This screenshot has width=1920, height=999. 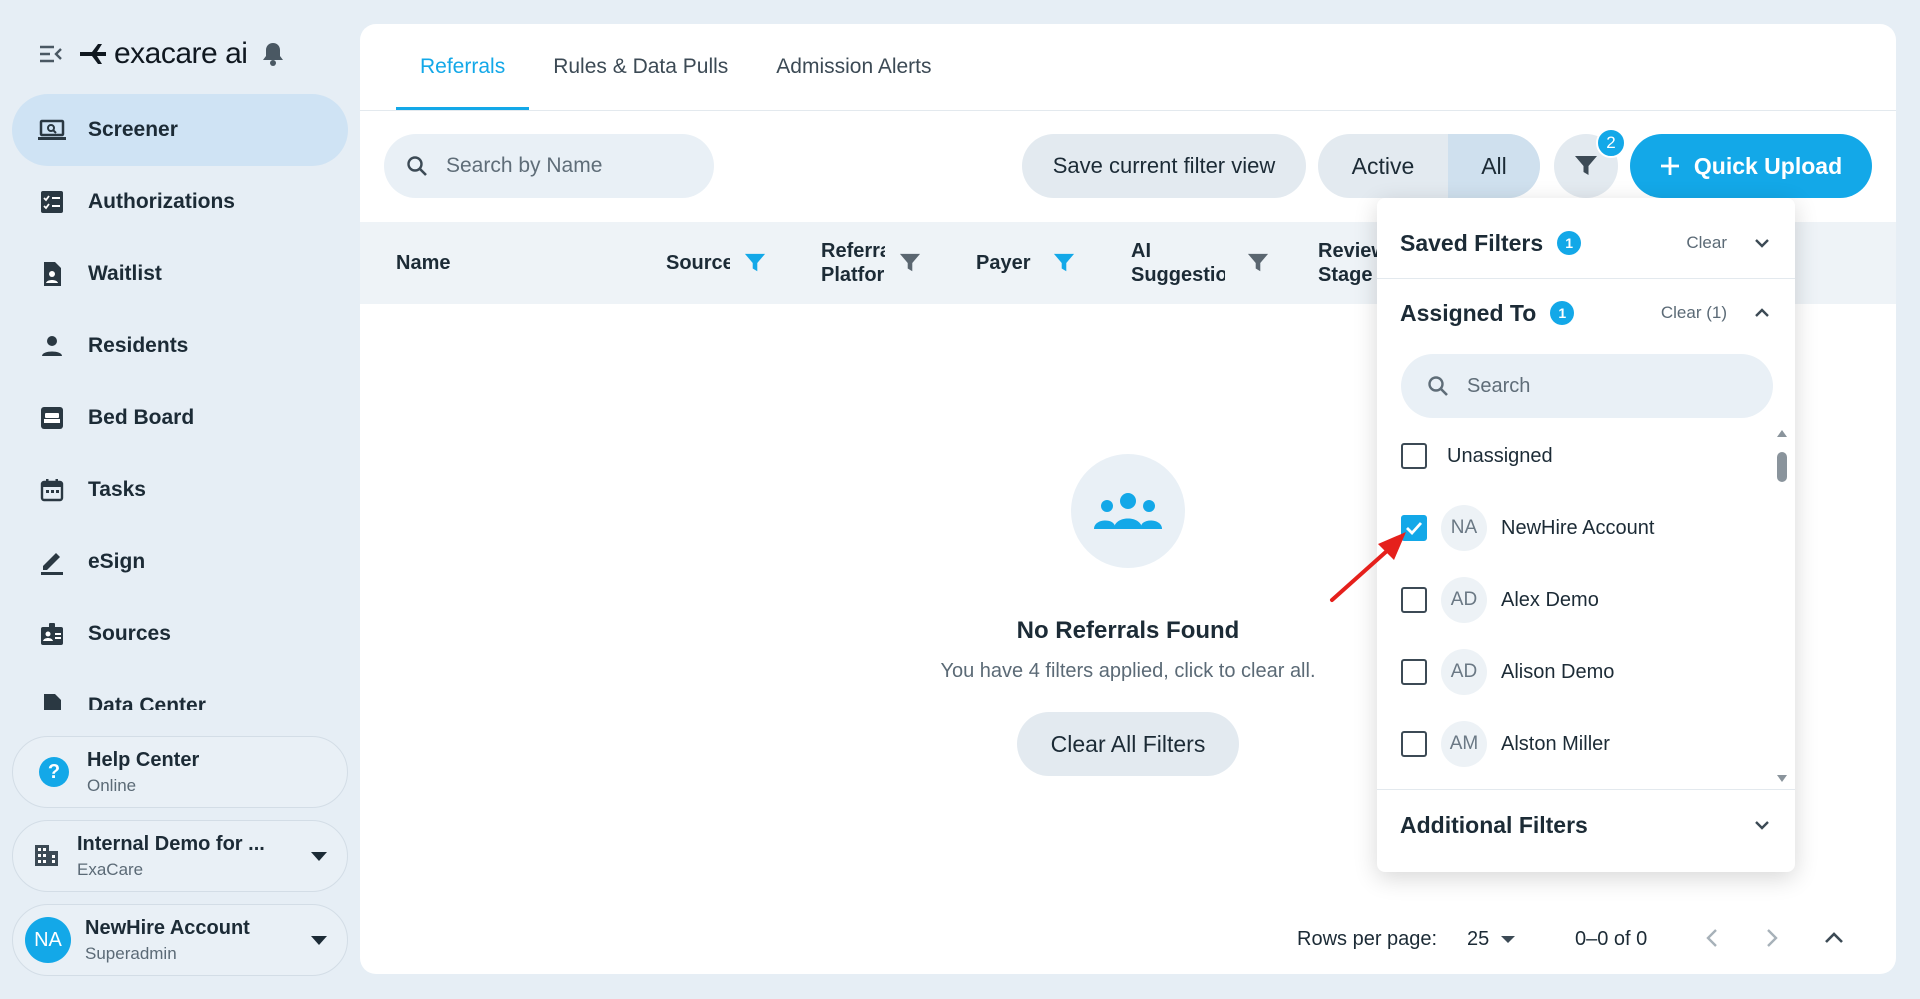 I want to click on sidebar-item-tasks: Tasks, so click(x=180, y=490).